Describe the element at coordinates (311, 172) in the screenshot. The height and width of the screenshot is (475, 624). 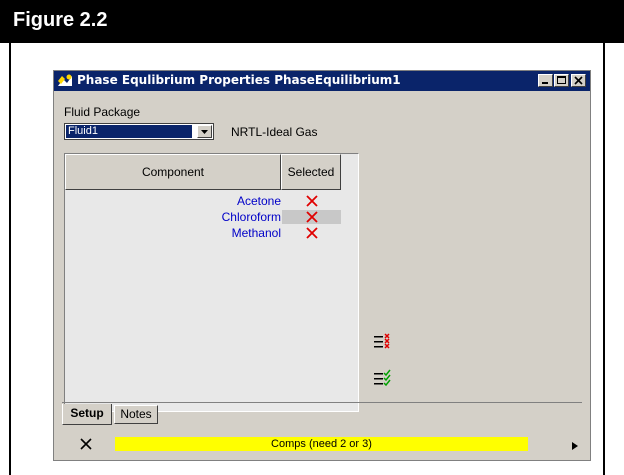
I see `column-header-selected: Selected` at that location.